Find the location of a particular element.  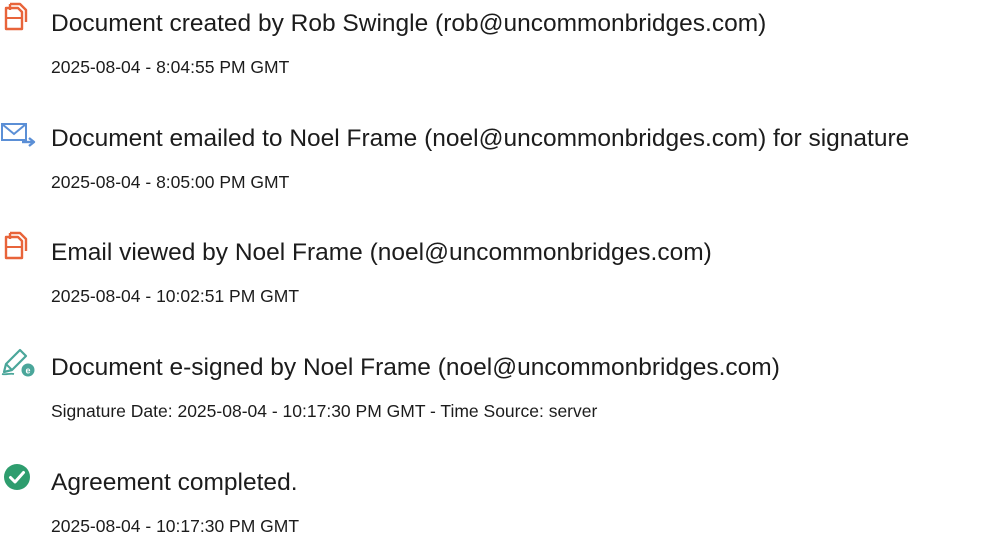

email-icon is located at coordinates (19, 132).